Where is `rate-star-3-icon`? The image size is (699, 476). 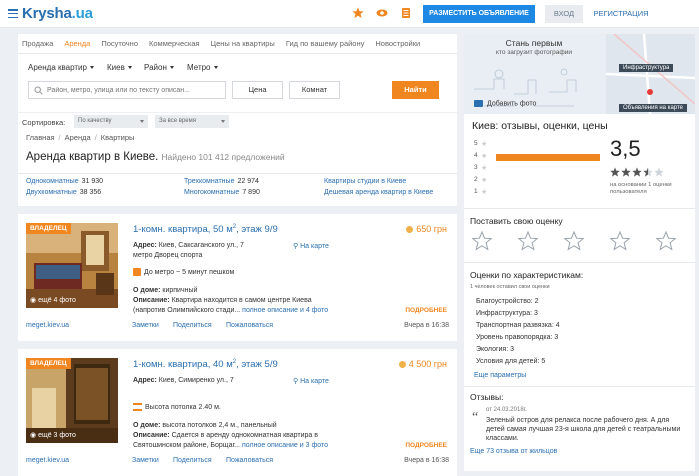
rate-star-3-icon is located at coordinates (574, 241).